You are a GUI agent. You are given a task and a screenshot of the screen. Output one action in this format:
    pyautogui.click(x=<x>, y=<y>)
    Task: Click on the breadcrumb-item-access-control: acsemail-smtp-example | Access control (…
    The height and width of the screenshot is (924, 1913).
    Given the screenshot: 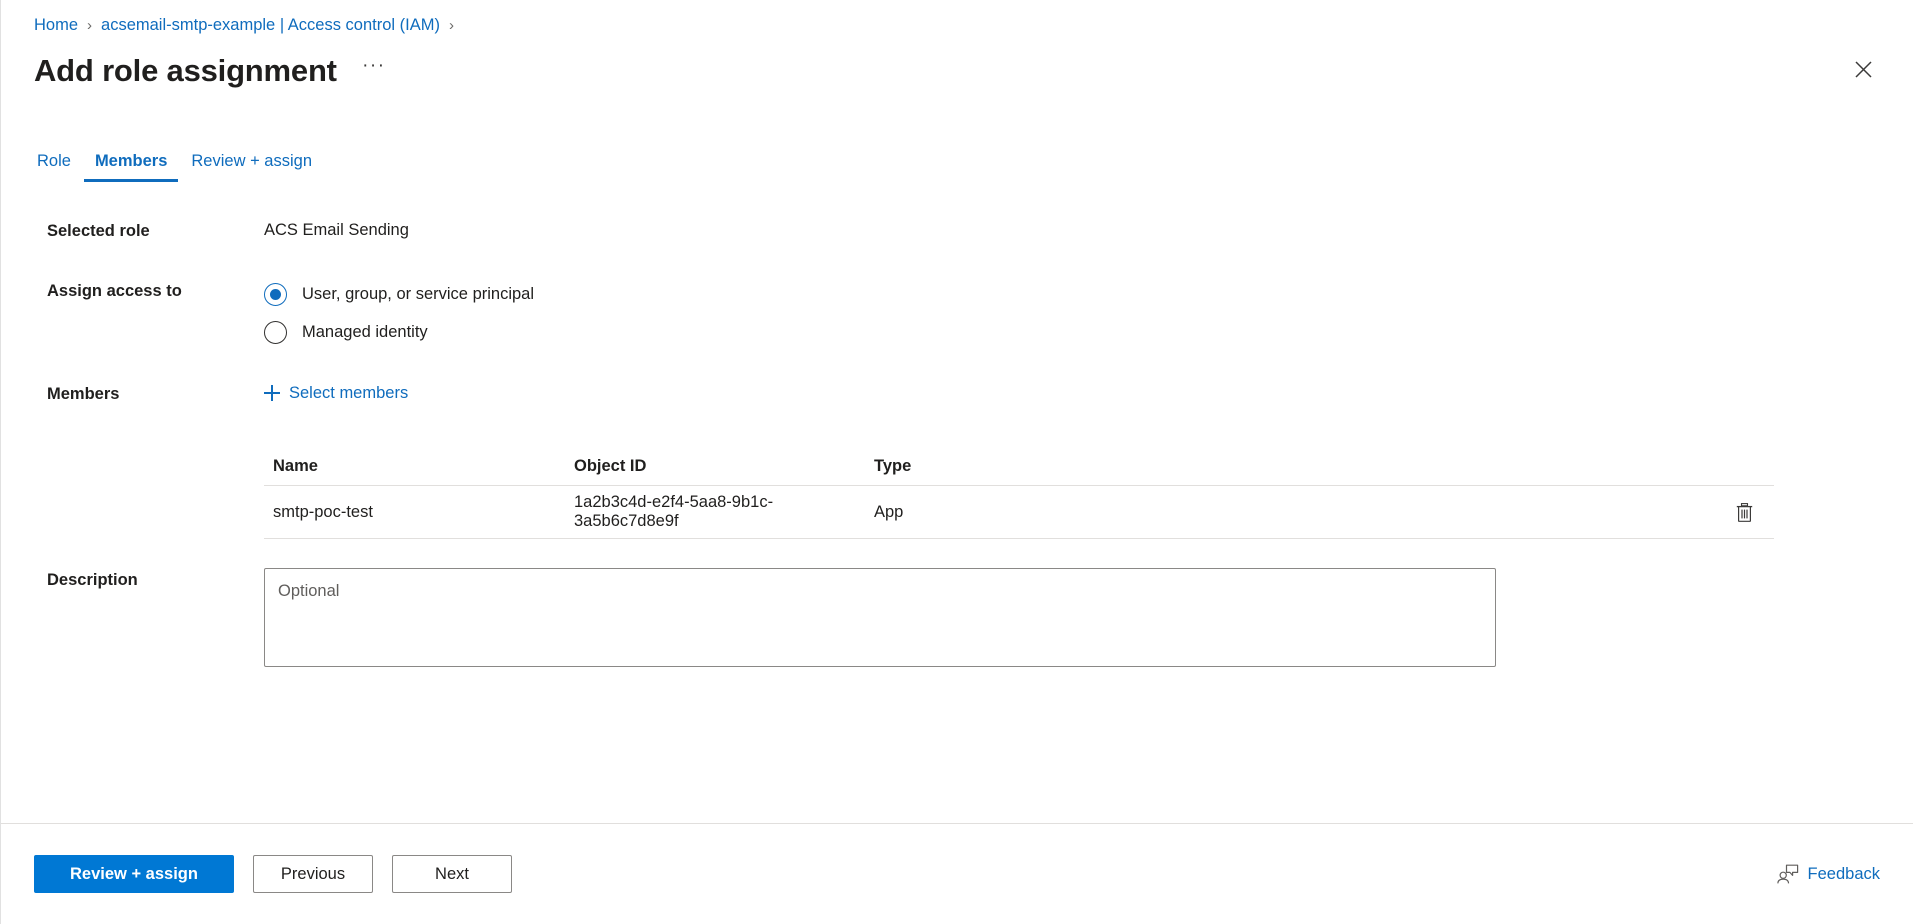 What is the action you would take?
    pyautogui.click(x=270, y=25)
    